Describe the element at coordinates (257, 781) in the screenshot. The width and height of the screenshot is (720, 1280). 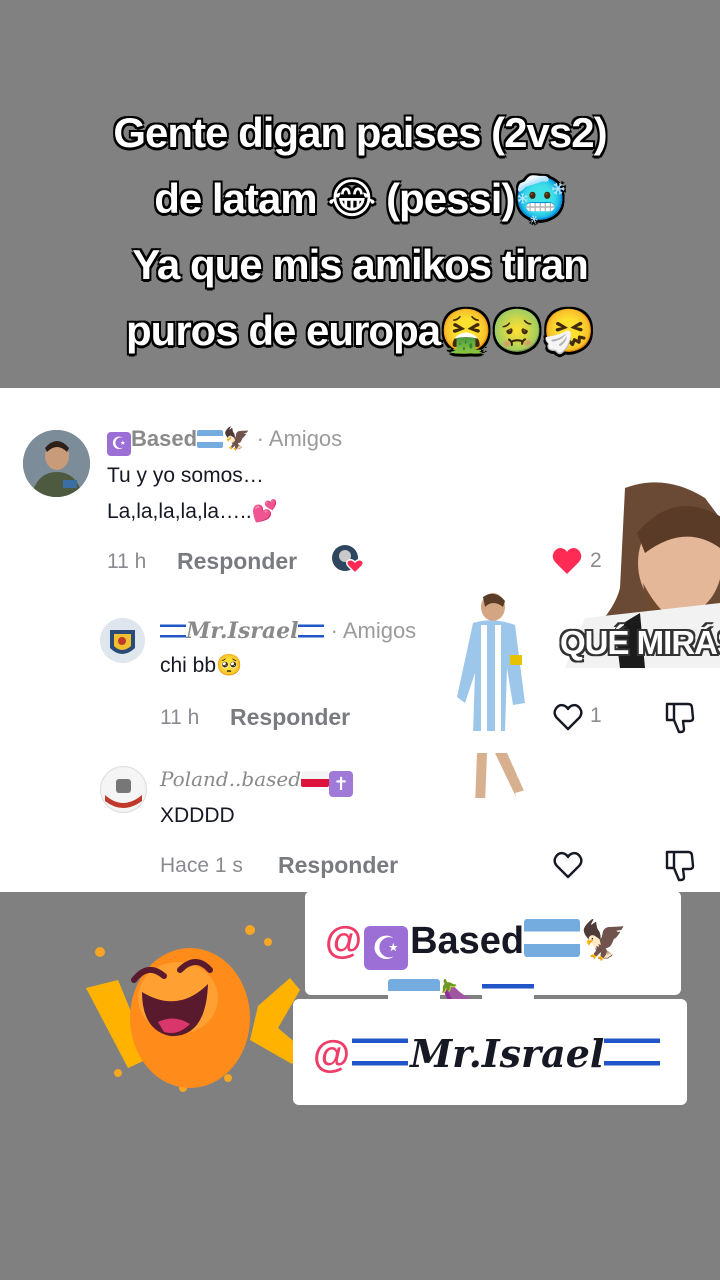
I see `comment-username: Poland..based ✝` at that location.